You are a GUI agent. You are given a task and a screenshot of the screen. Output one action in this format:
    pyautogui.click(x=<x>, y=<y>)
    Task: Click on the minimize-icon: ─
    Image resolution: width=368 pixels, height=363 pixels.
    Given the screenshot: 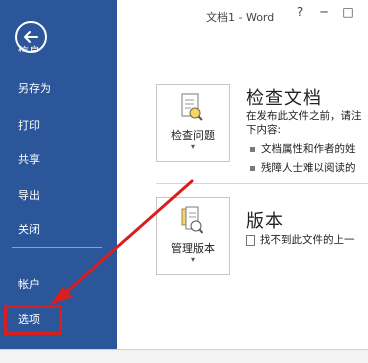 What is the action you would take?
    pyautogui.click(x=324, y=12)
    